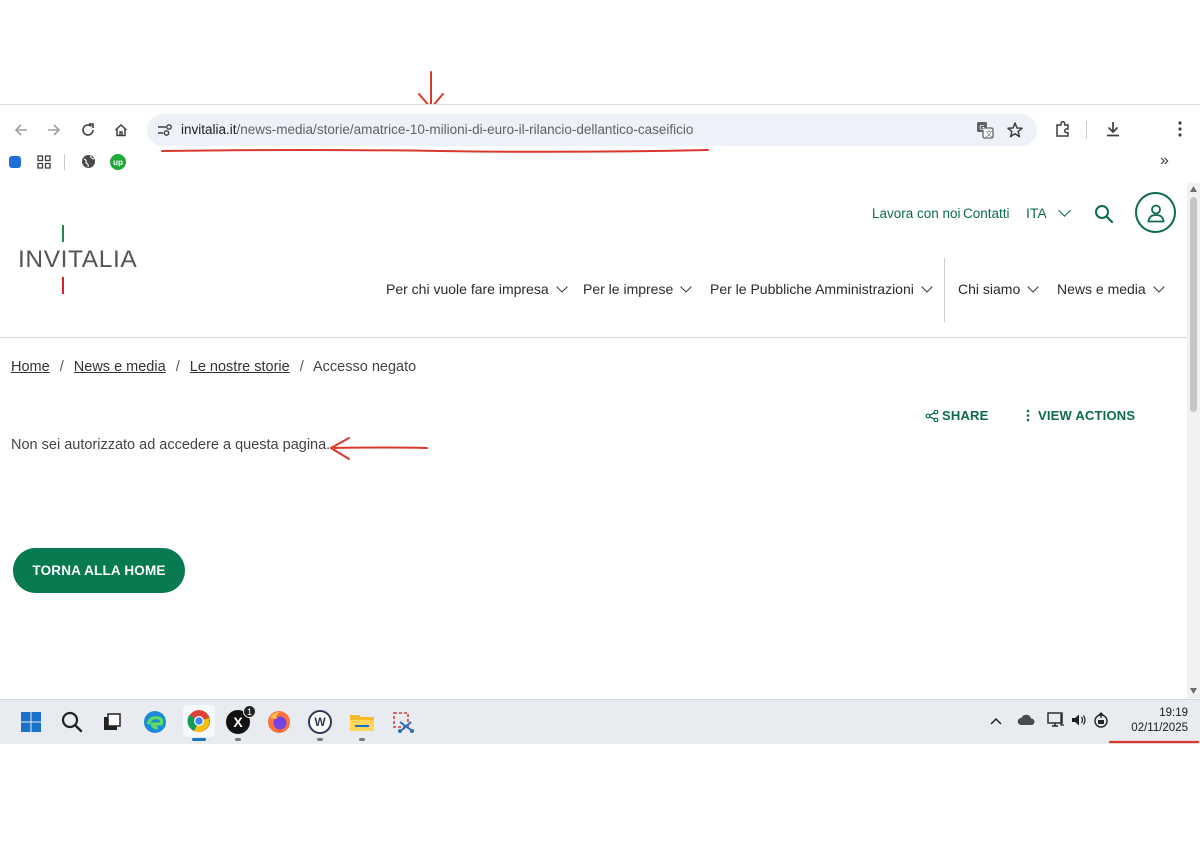 This screenshot has width=1200, height=848. What do you see at coordinates (1086, 130) in the screenshot?
I see `toolbar-divider` at bounding box center [1086, 130].